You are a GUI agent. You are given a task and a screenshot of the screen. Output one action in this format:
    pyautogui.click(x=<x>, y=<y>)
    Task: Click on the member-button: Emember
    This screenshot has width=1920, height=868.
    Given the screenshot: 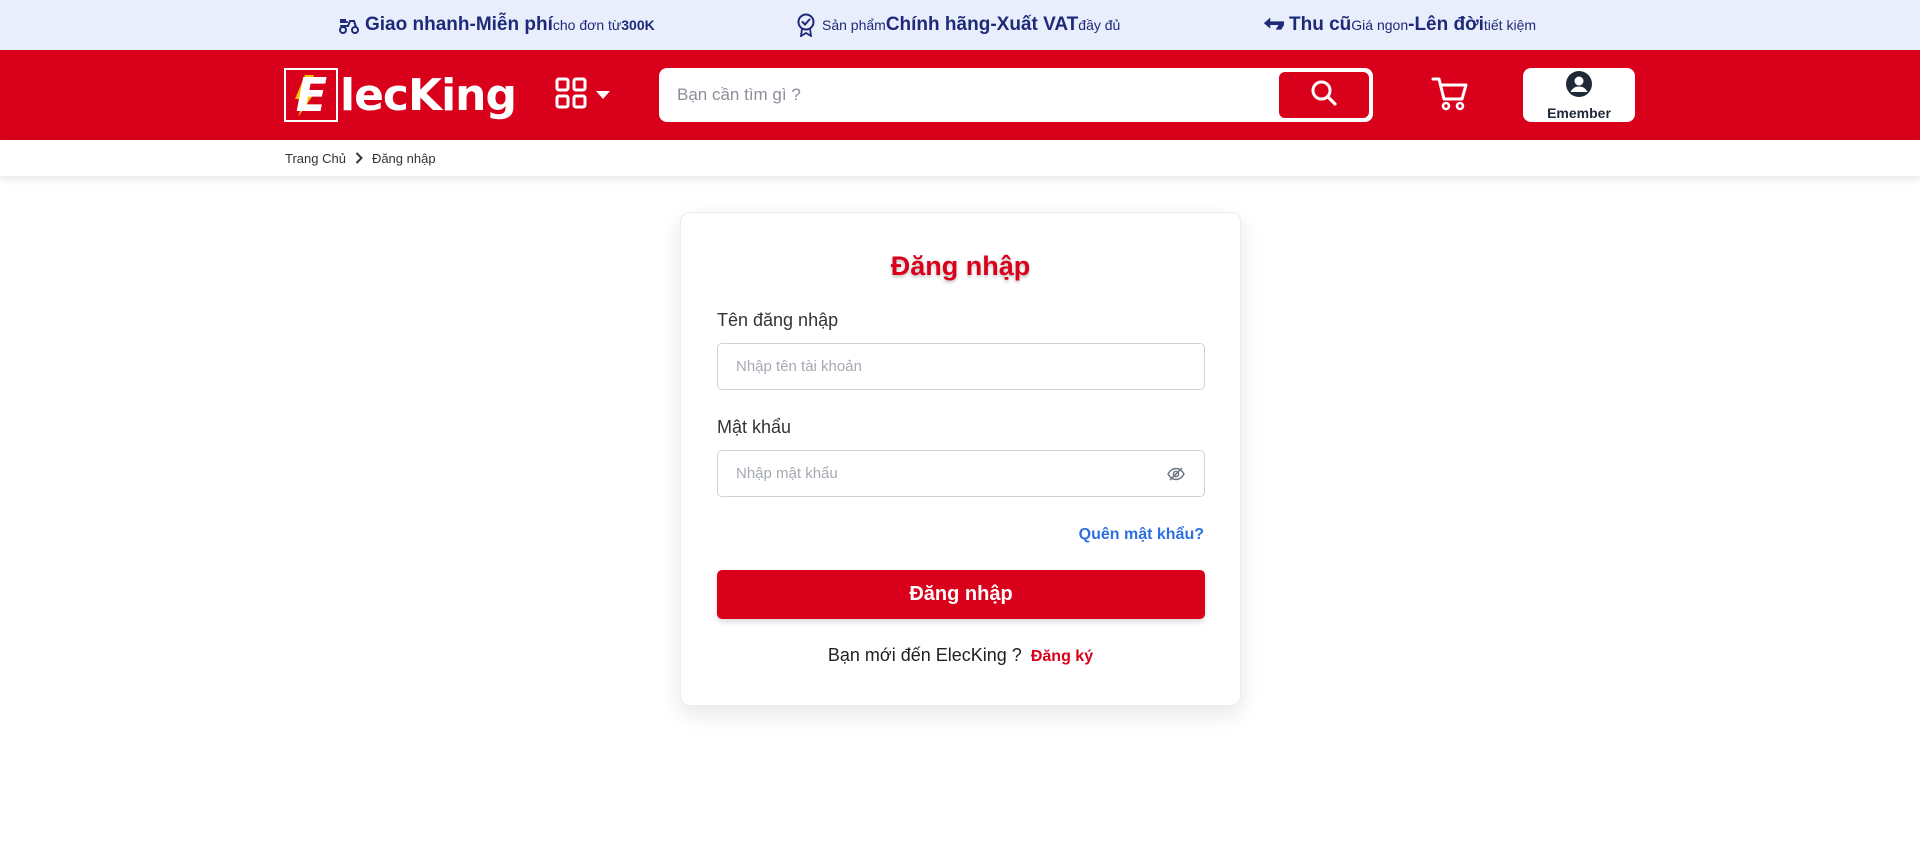 What is the action you would take?
    pyautogui.click(x=1579, y=95)
    